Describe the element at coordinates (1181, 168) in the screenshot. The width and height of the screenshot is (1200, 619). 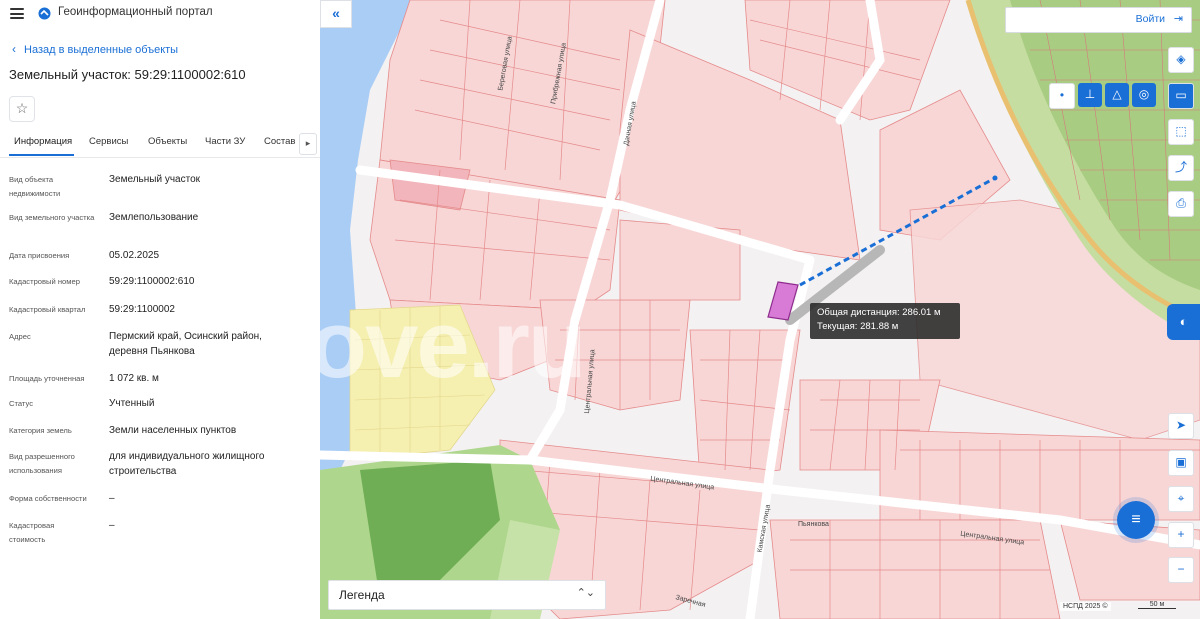
I see `share-icon: ⤴` at that location.